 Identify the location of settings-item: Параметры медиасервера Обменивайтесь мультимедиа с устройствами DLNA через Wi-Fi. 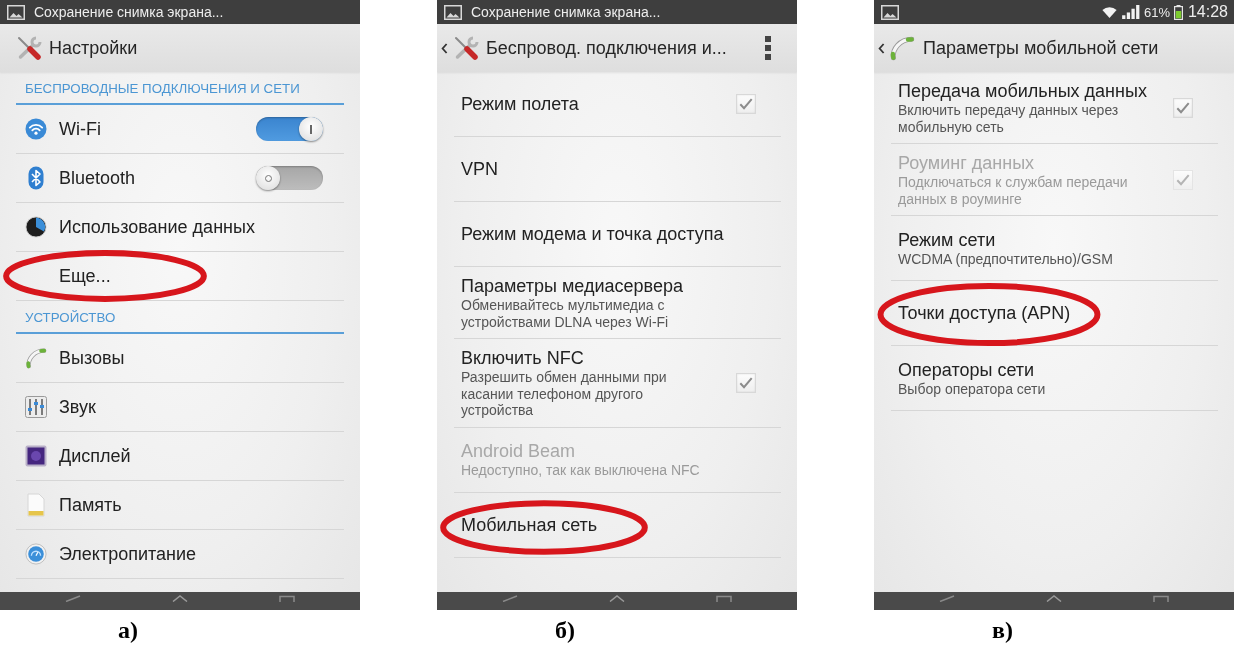
(617, 303).